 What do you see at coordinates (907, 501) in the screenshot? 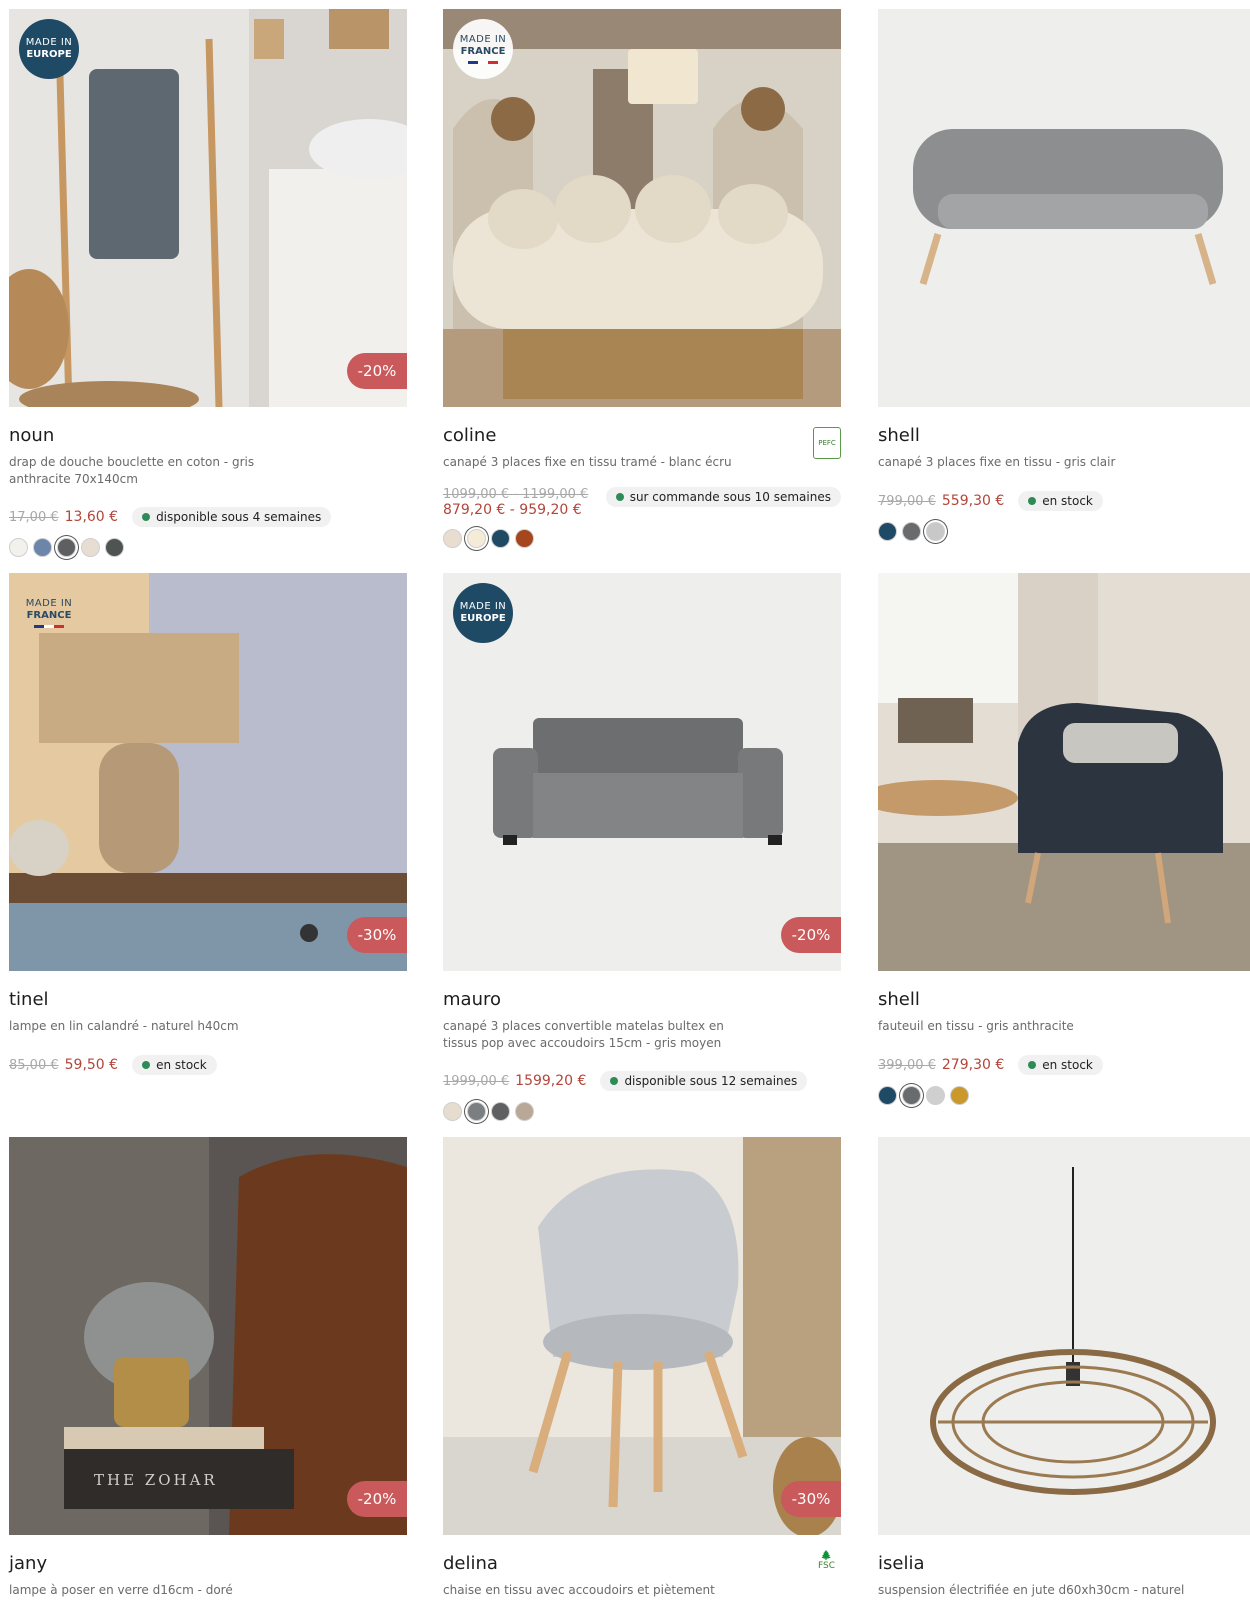
I see `old-price: 799,00 €` at bounding box center [907, 501].